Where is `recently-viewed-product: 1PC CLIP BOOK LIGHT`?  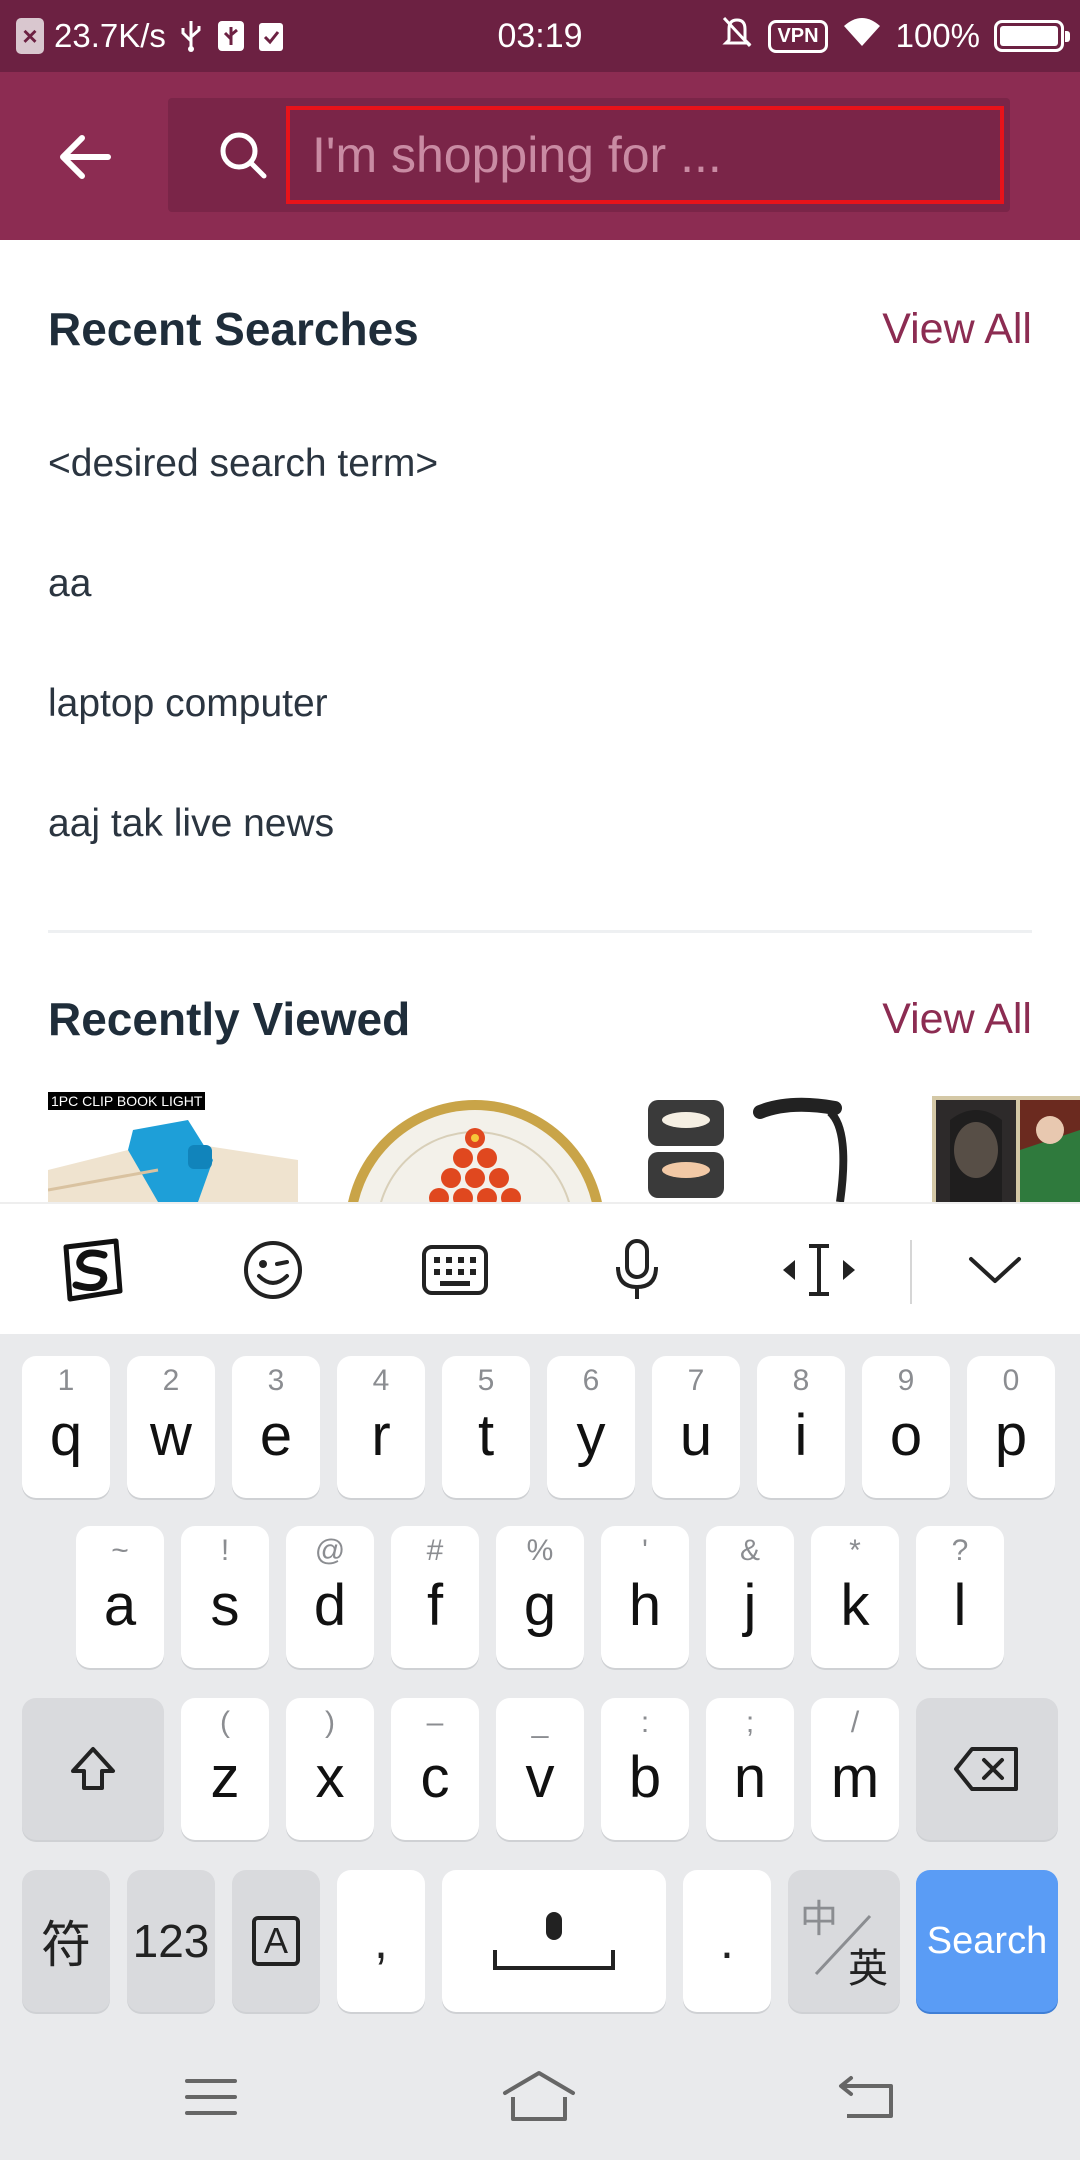 recently-viewed-product: 1PC CLIP BOOK LIGHT is located at coordinates (173, 1146).